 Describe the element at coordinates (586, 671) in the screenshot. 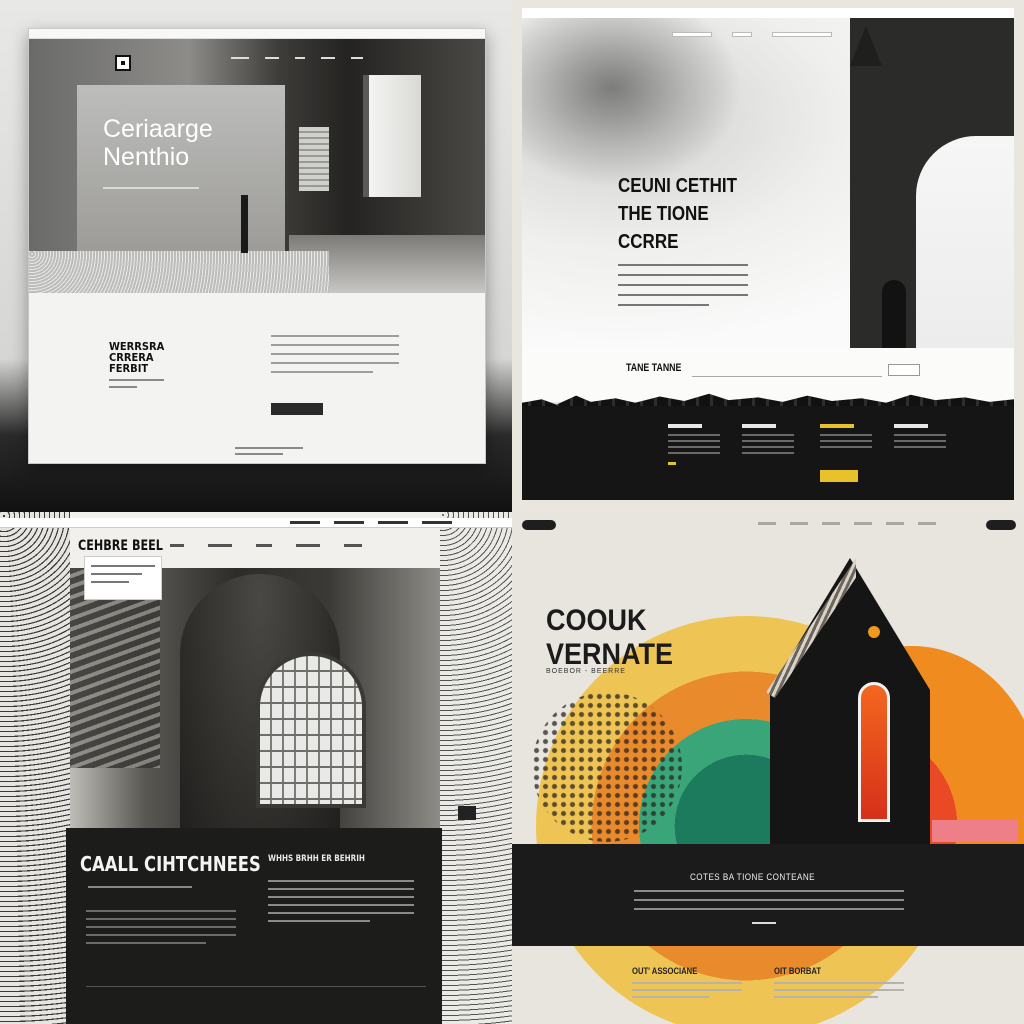

I see `hero-subtitle: BOEBOR - BEERRE` at that location.